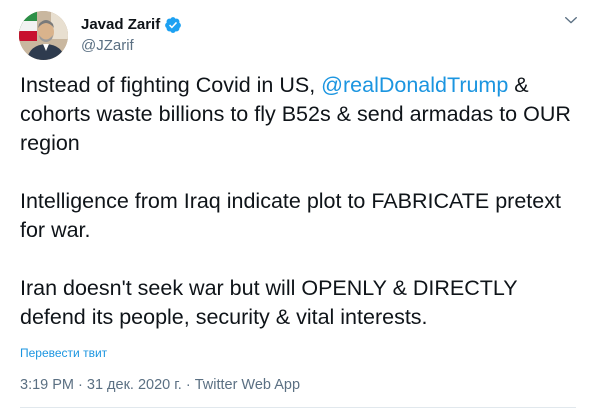 The height and width of the screenshot is (414, 592). Describe the element at coordinates (414, 85) in the screenshot. I see `mention-link: @realDonaldTrump` at that location.